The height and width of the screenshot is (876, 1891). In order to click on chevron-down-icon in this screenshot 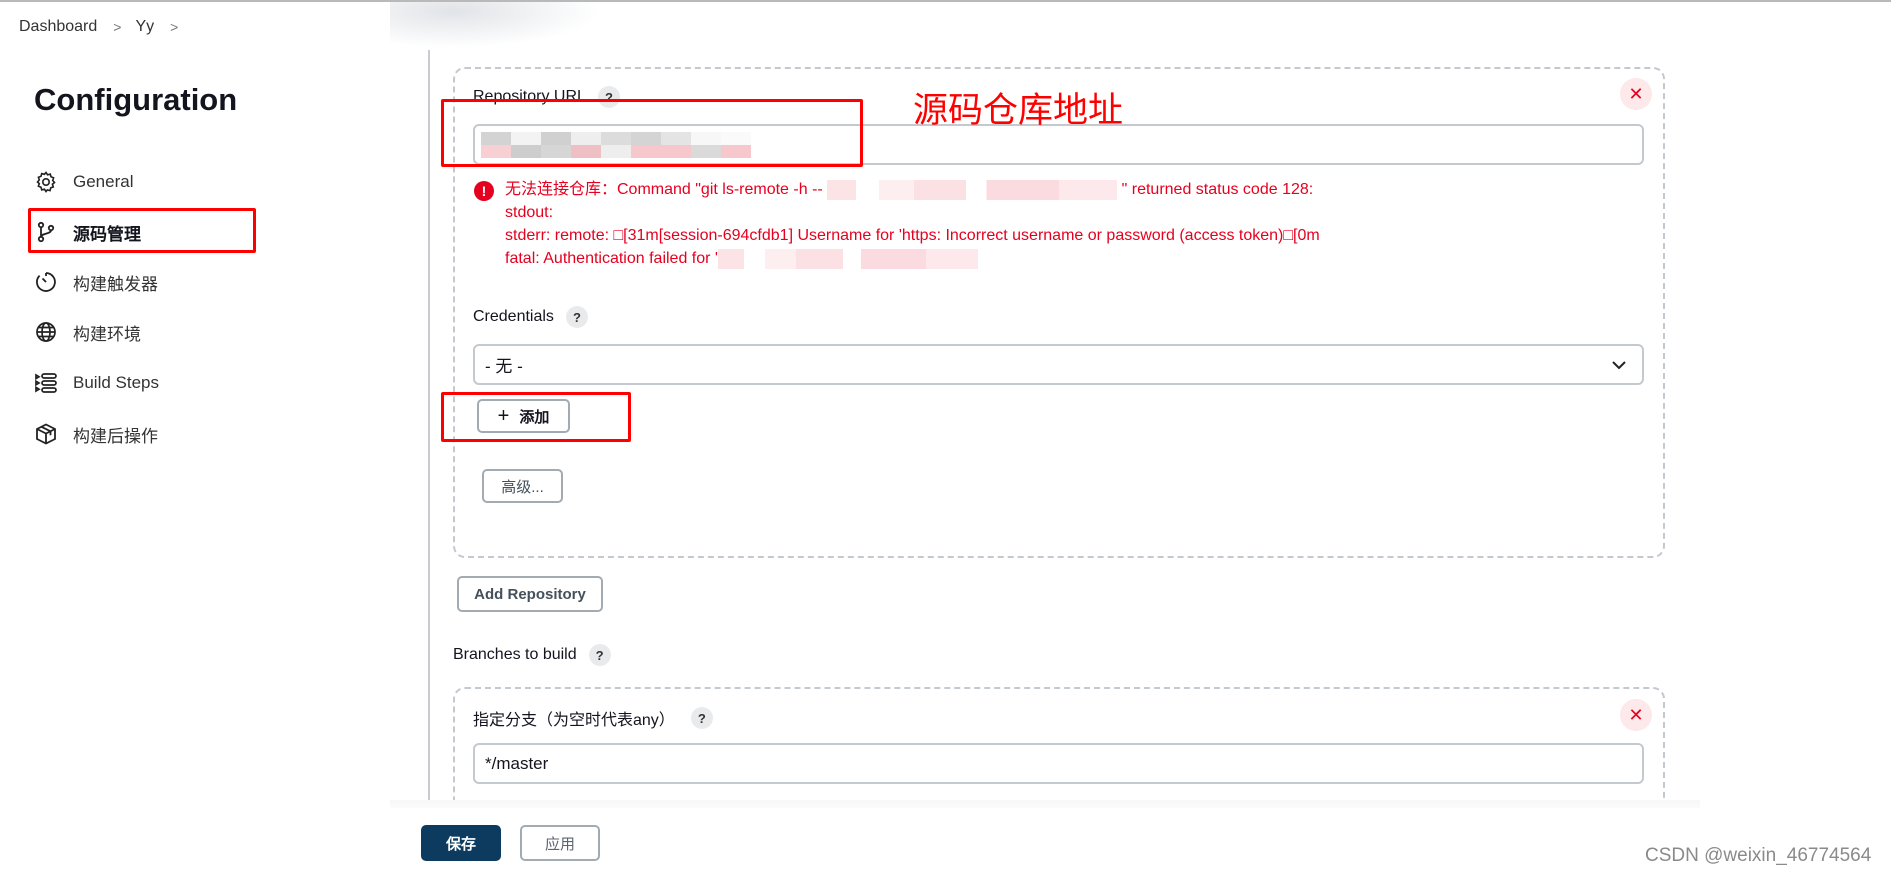, I will do `click(1619, 365)`.